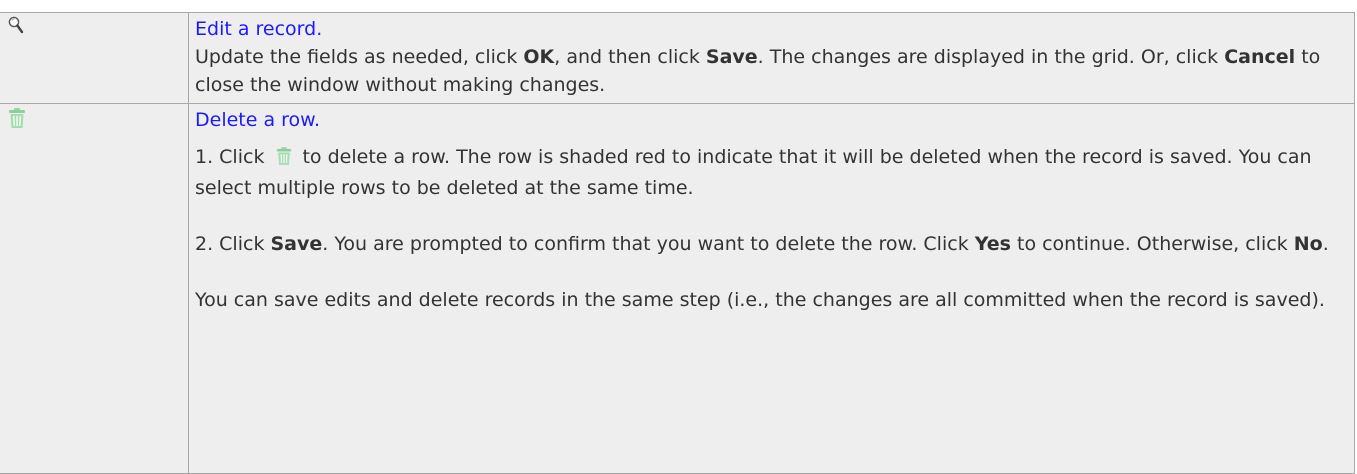 The width and height of the screenshot is (1357, 474). Describe the element at coordinates (1259, 57) in the screenshot. I see `cancel-term: Cancel` at that location.